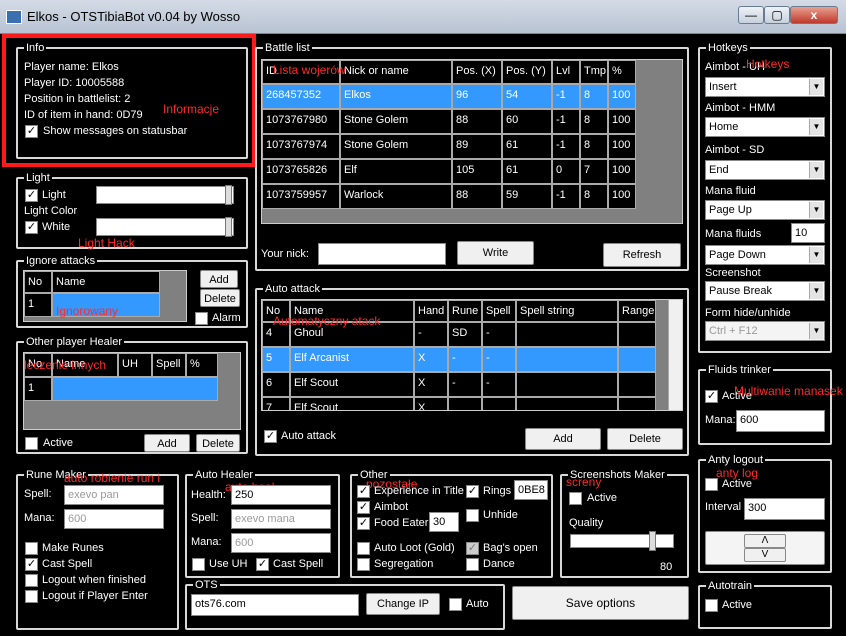 This screenshot has height=636, width=846. What do you see at coordinates (363, 564) in the screenshot?
I see `segregation-checkbox` at bounding box center [363, 564].